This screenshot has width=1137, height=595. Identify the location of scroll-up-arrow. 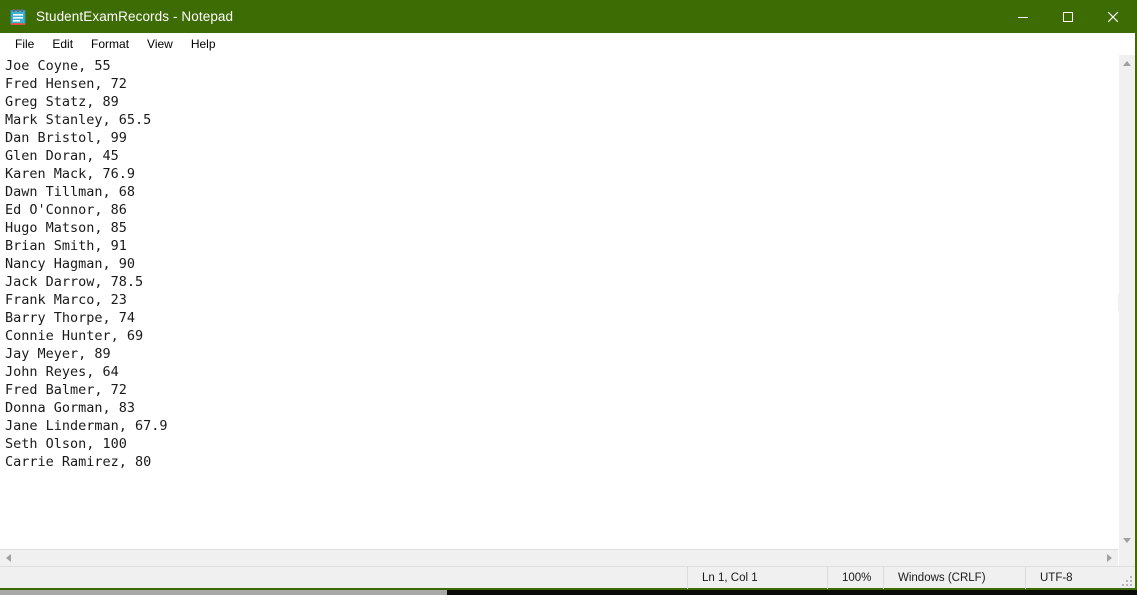
(1127, 63).